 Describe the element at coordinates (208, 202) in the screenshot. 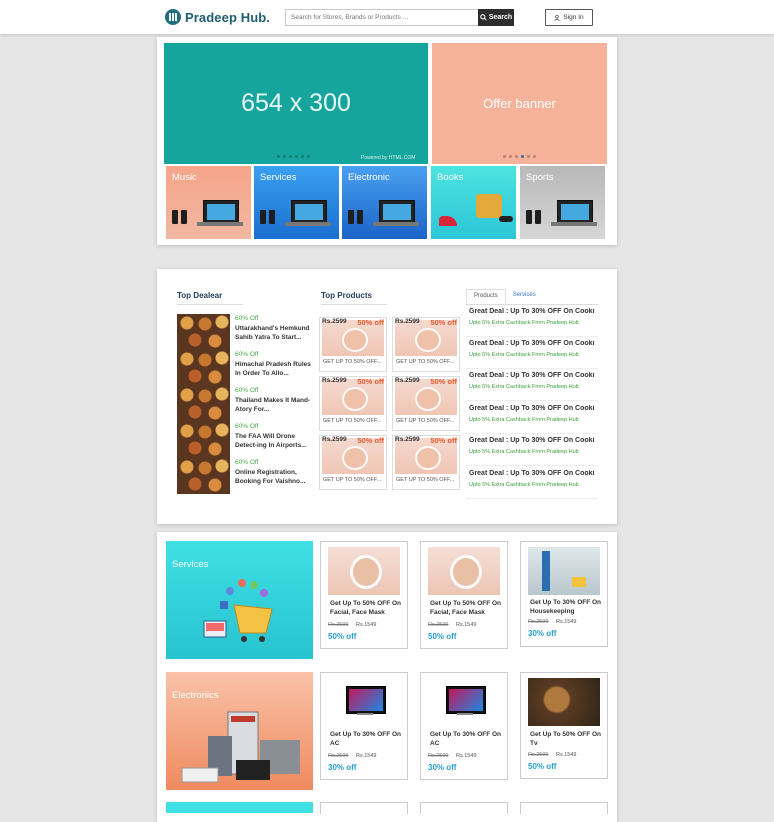

I see `category-music: Music` at that location.